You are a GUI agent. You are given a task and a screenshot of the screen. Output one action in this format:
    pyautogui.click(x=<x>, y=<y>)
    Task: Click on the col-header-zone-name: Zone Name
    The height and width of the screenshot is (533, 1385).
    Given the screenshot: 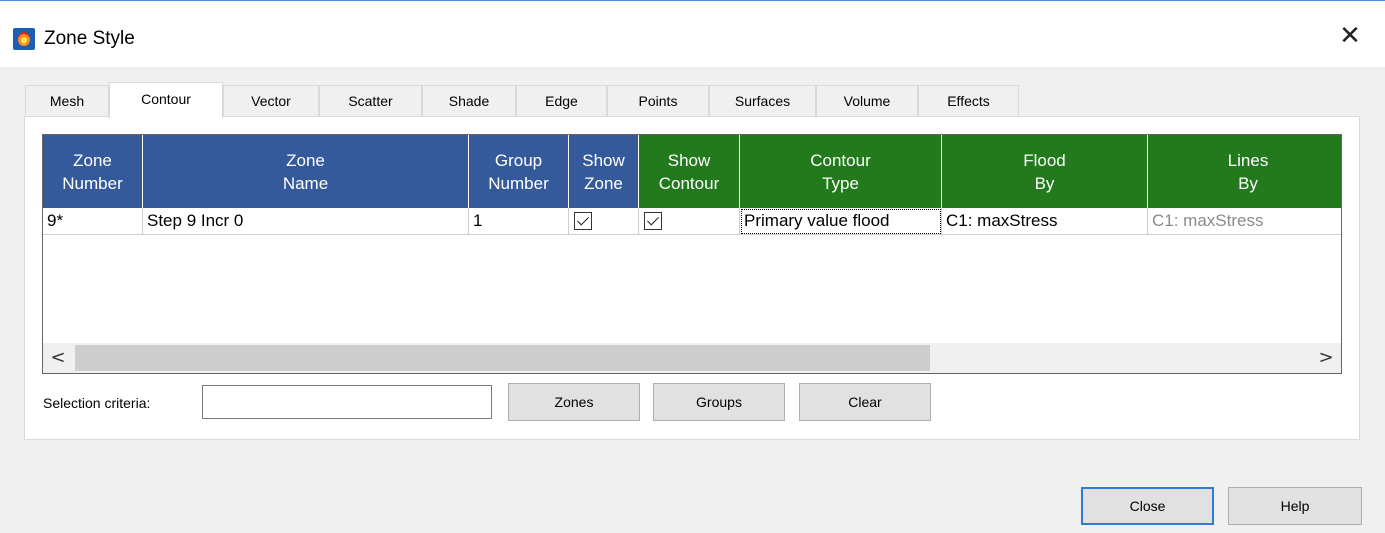 What is the action you would take?
    pyautogui.click(x=306, y=171)
    